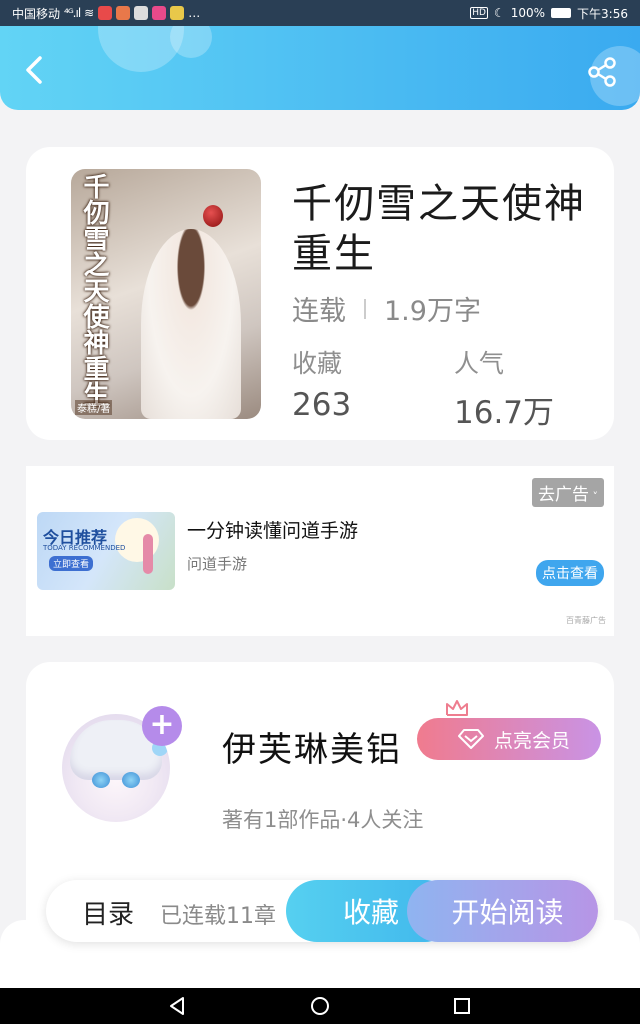  What do you see at coordinates (531, 740) in the screenshot?
I see `vip-button-label: 点亮会员` at bounding box center [531, 740].